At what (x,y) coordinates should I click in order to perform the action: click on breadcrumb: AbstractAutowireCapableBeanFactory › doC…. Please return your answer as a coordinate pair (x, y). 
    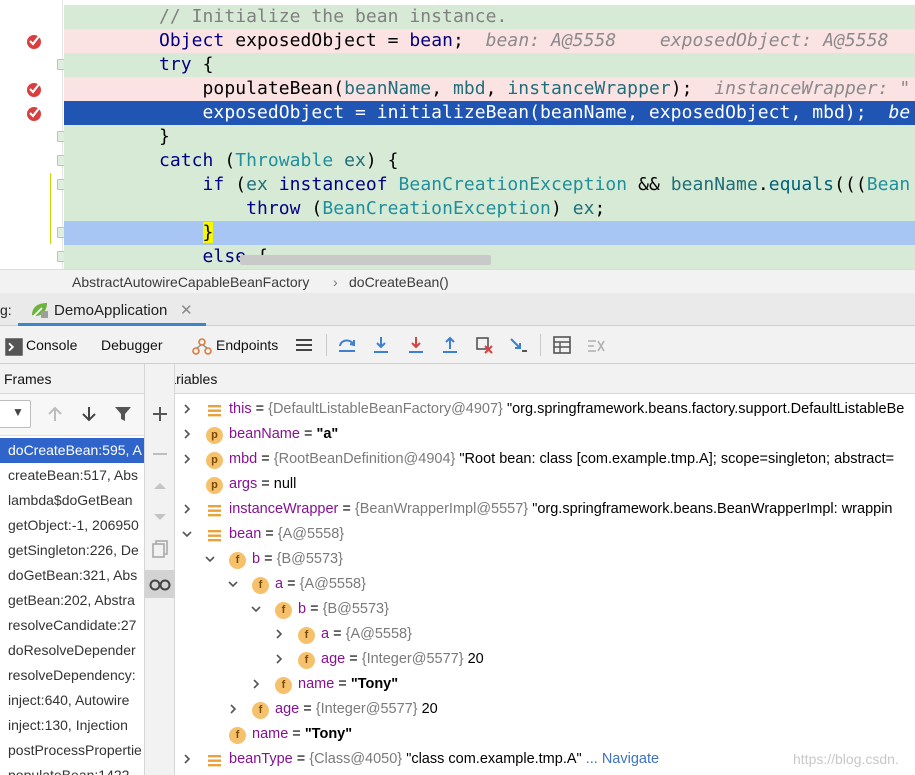
    Looking at the image, I should click on (457, 281).